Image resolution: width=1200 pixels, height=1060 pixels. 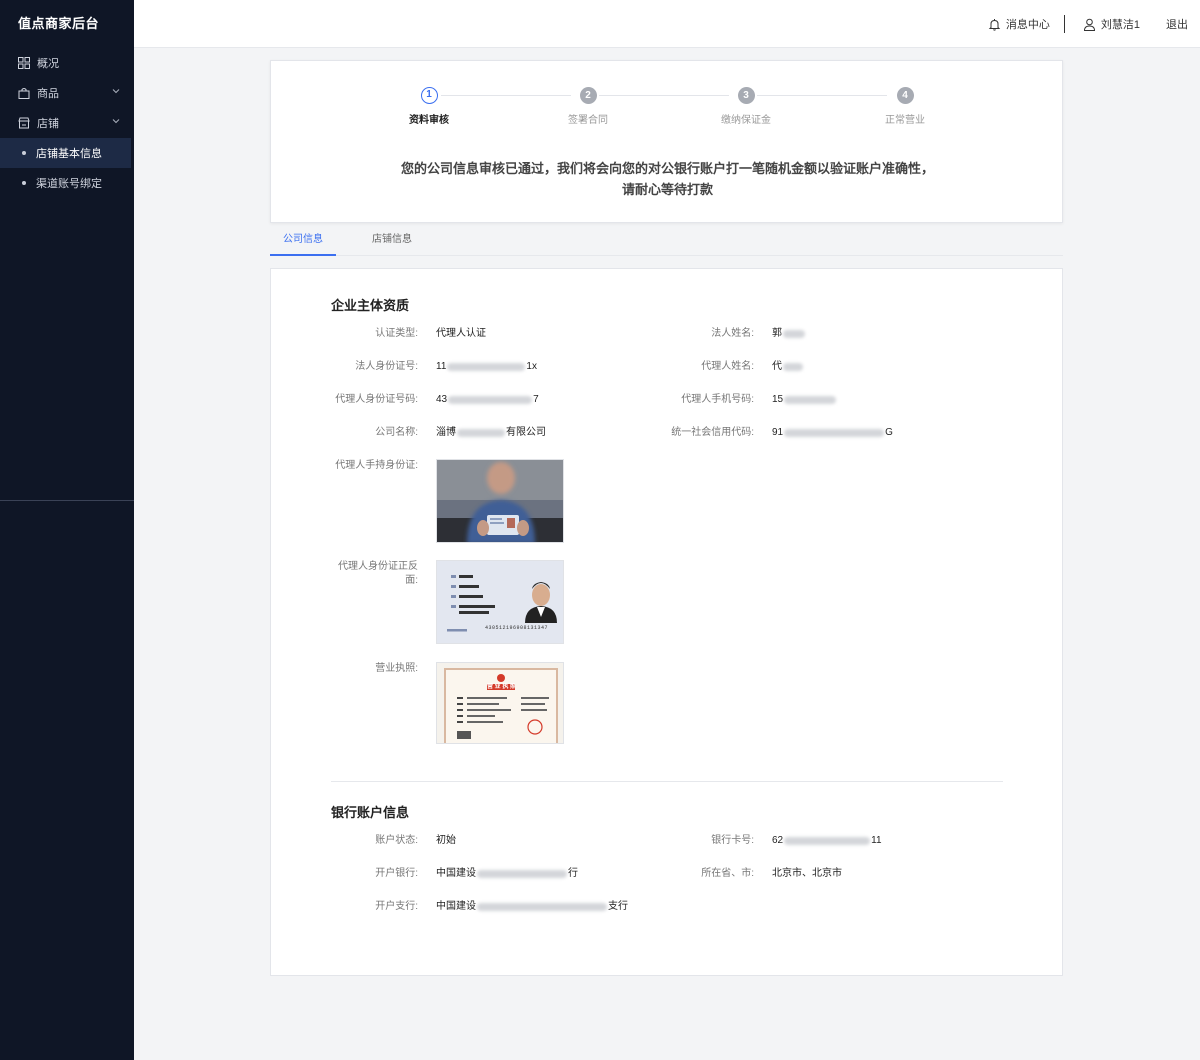 I want to click on cert-type-value: 代理人认证, so click(x=461, y=333).